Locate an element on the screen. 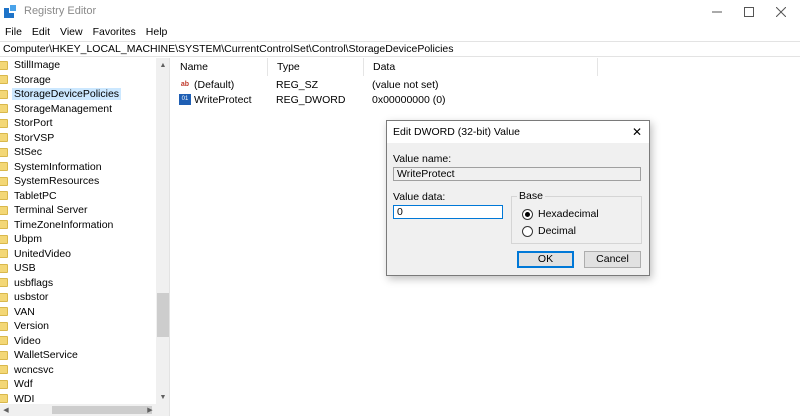 The height and width of the screenshot is (416, 800). tree-item-label: StorVSP is located at coordinates (34, 137).